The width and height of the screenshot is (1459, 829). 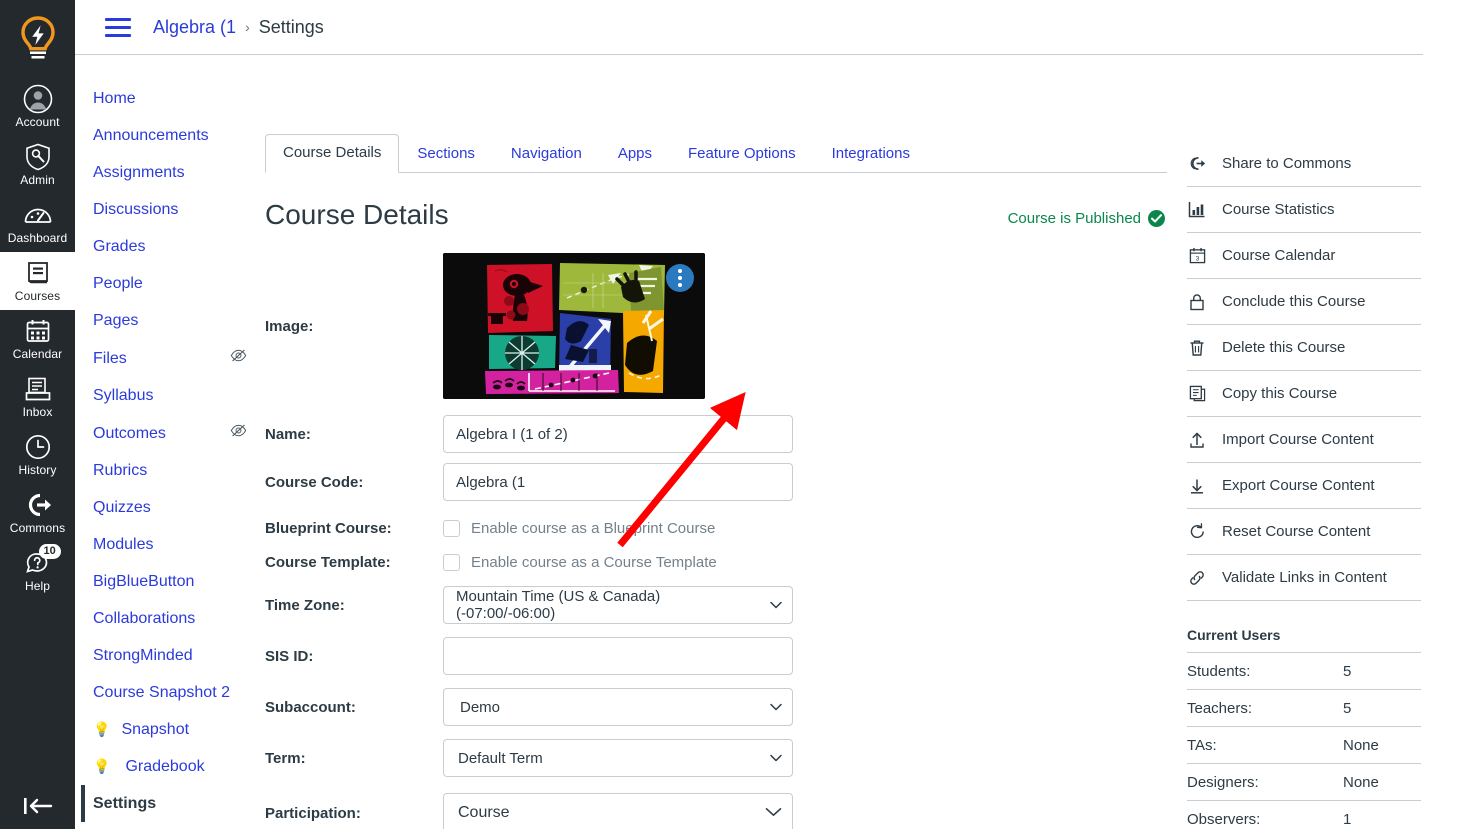 What do you see at coordinates (38, 99) in the screenshot?
I see `user-avatar-icon` at bounding box center [38, 99].